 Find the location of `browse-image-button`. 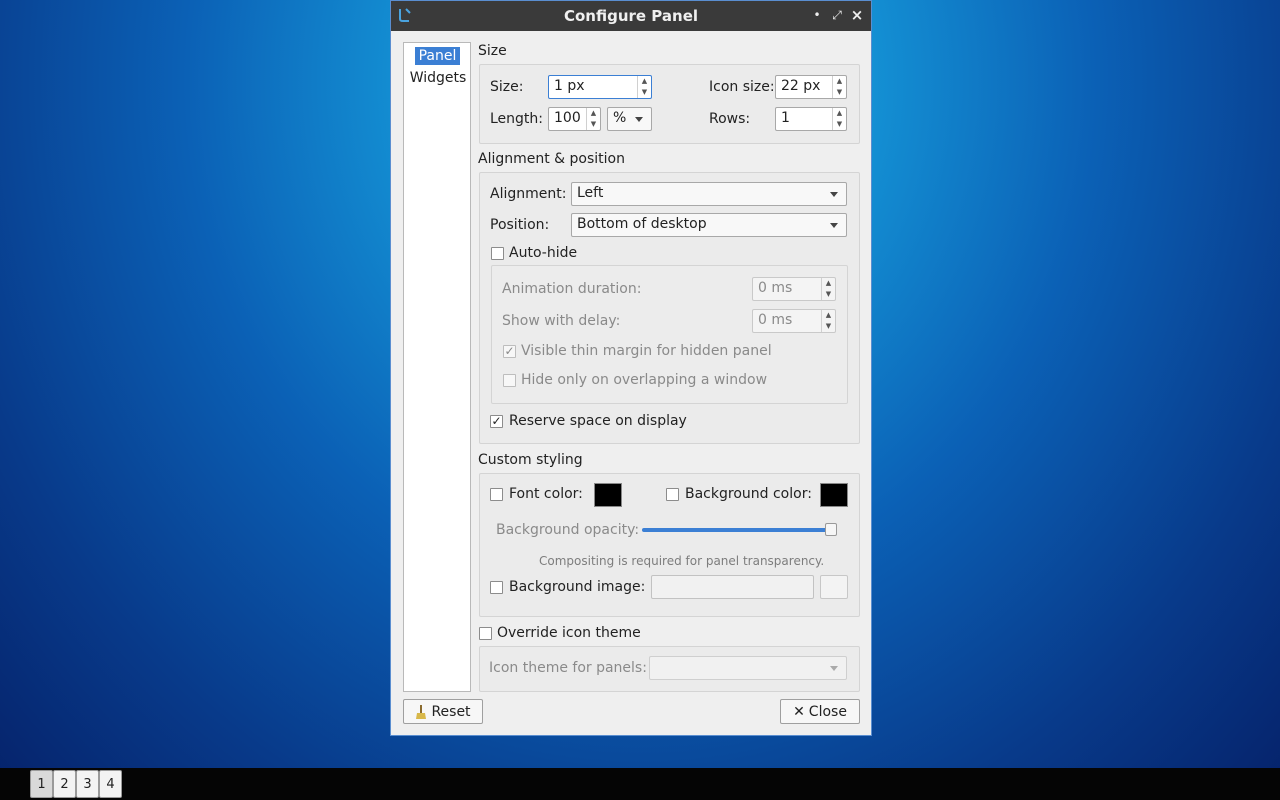

browse-image-button is located at coordinates (834, 587).